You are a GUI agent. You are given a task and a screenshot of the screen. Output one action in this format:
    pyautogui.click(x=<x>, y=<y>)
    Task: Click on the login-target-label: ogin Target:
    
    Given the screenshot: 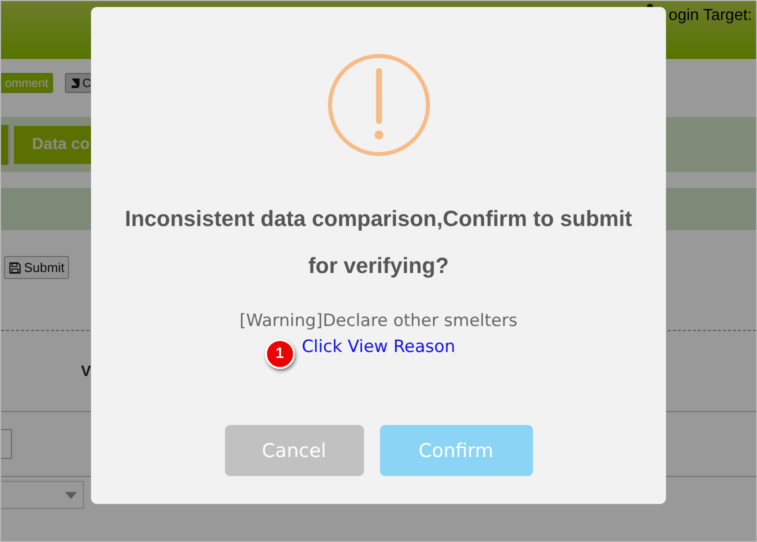 What is the action you would take?
    pyautogui.click(x=710, y=16)
    